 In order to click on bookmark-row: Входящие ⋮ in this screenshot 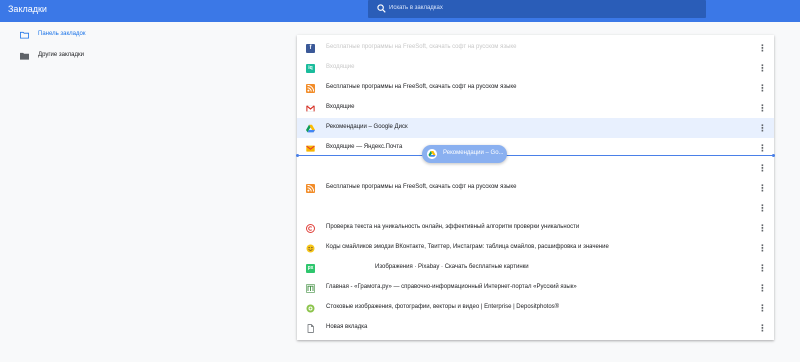, I will do `click(535, 108)`.